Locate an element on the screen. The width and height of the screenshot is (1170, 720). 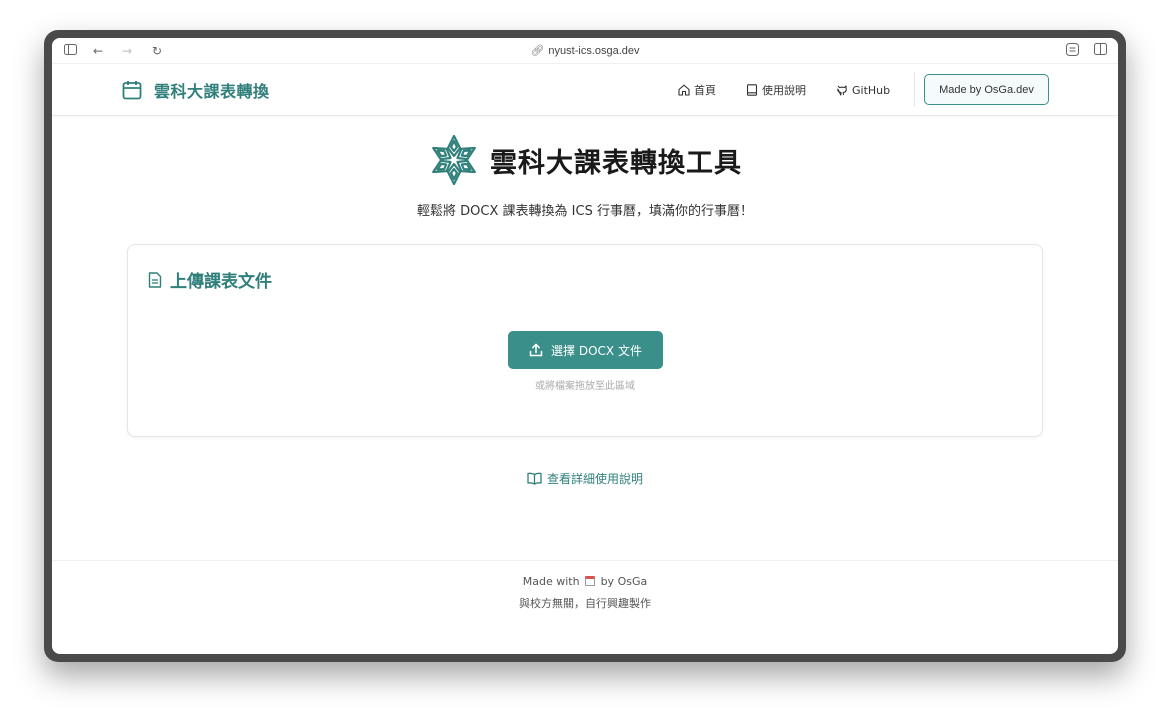
nav-guide-label: 使用說明 is located at coordinates (784, 90).